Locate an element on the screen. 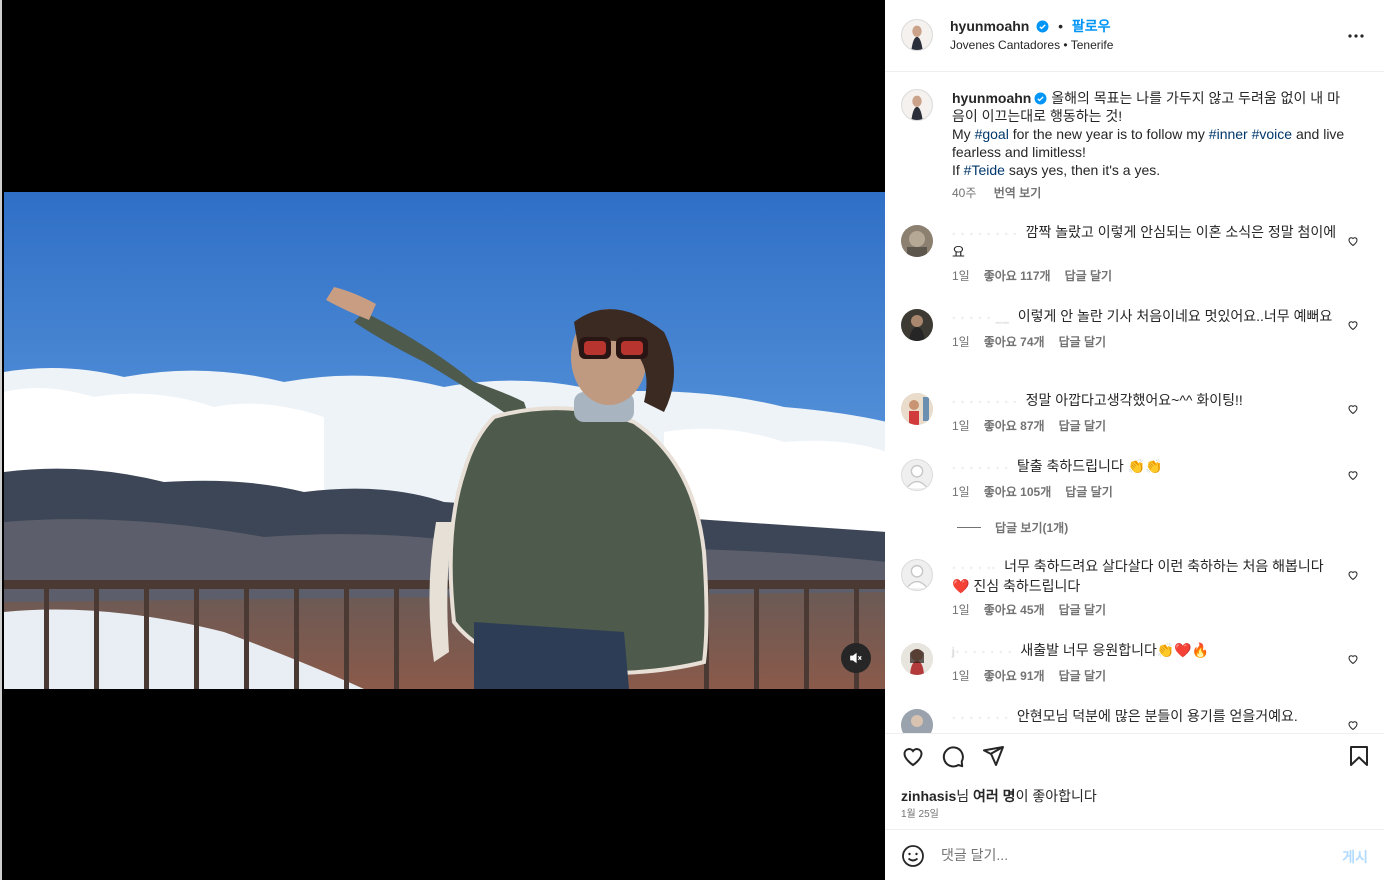 This screenshot has width=1384, height=880. mute-button is located at coordinates (856, 658).